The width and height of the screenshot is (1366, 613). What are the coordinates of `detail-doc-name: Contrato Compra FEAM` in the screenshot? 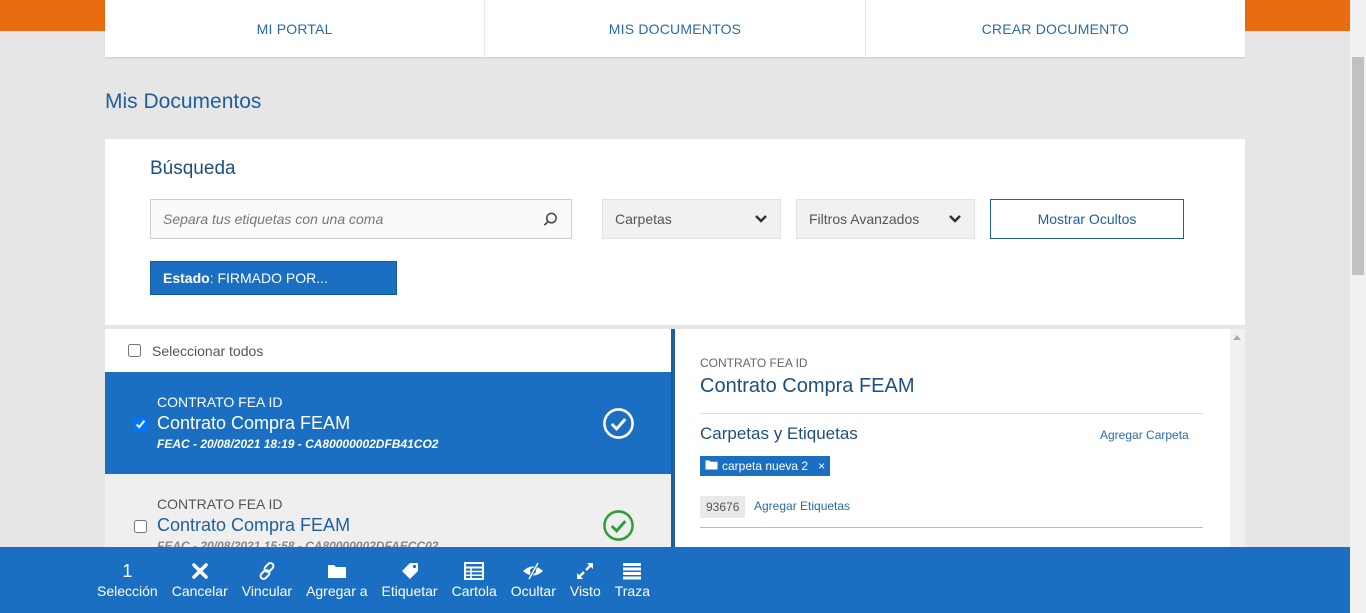 It's located at (807, 386).